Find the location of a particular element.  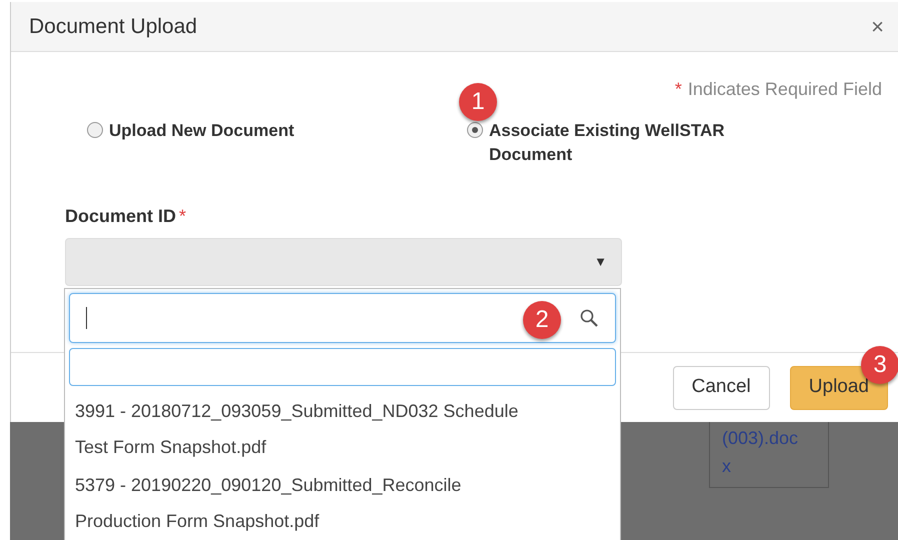

dialog-title: Document Upload is located at coordinates (113, 27).